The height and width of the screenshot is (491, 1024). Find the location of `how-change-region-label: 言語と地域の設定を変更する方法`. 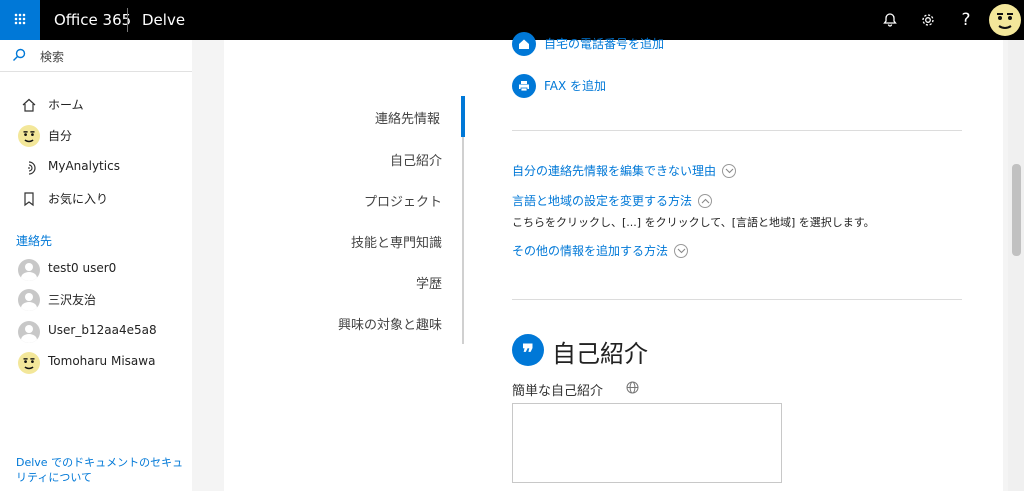

how-change-region-label: 言語と地域の設定を変更する方法 is located at coordinates (602, 201).